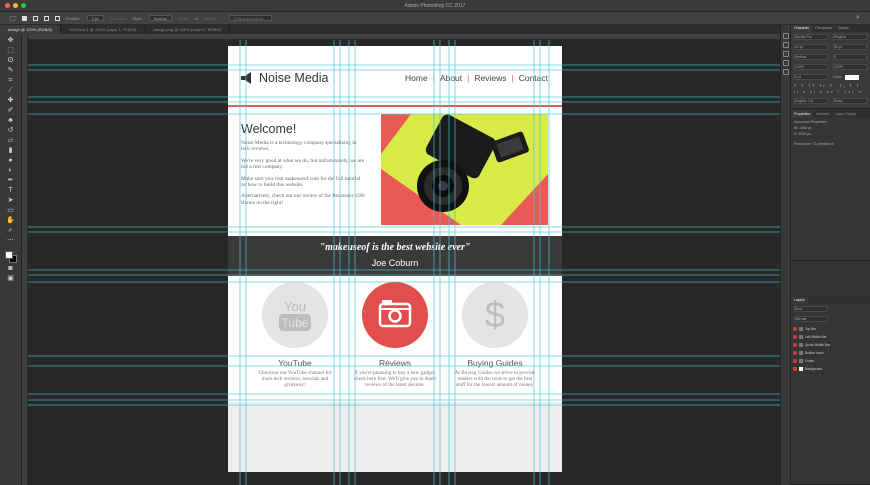  I want to click on layer-row: Bottom Icons, so click(831, 352).